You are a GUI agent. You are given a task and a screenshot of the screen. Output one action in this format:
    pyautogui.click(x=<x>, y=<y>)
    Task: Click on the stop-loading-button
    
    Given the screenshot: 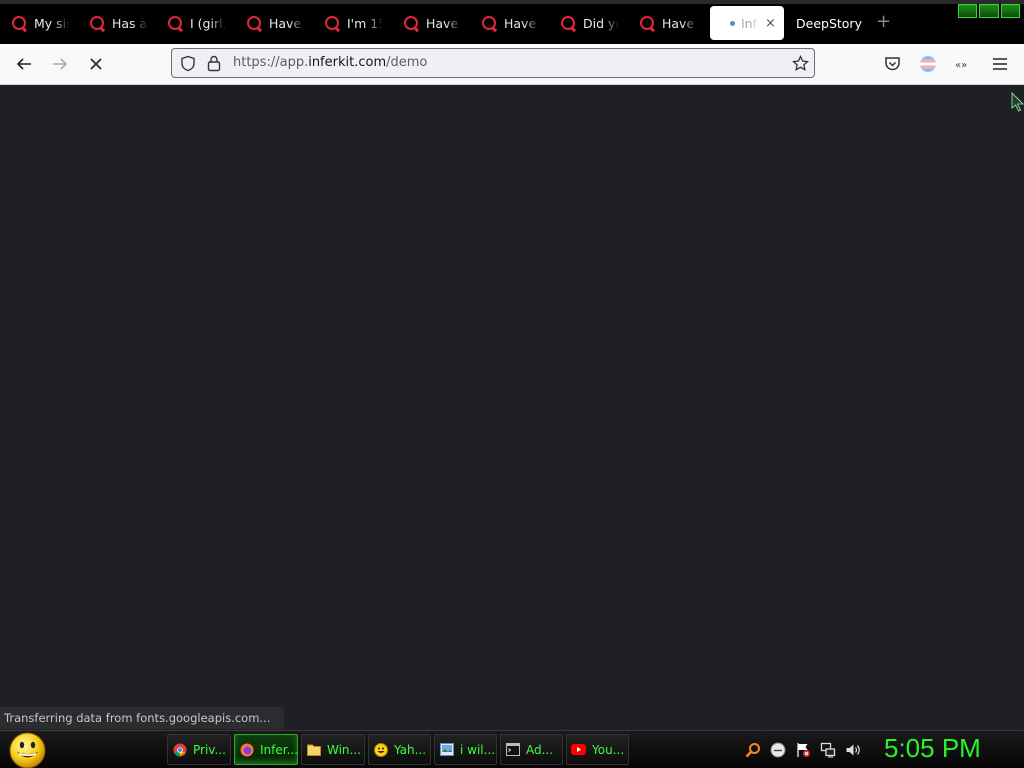 What is the action you would take?
    pyautogui.click(x=96, y=64)
    